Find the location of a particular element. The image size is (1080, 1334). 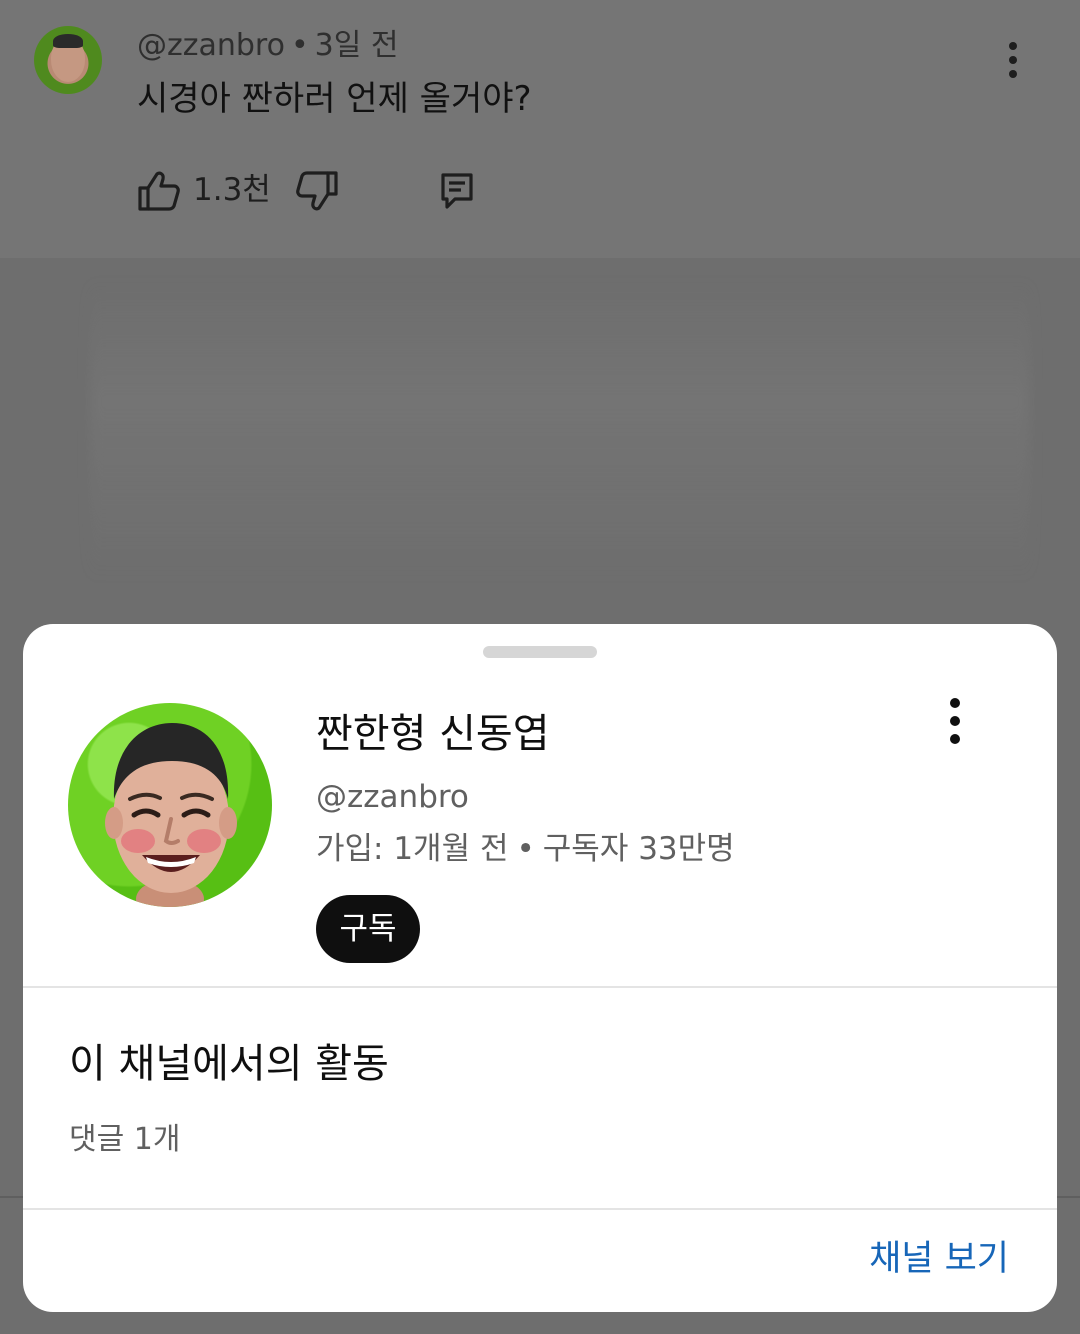

activity-section-title: 이 채널에서의 활동 is located at coordinates (229, 1064).